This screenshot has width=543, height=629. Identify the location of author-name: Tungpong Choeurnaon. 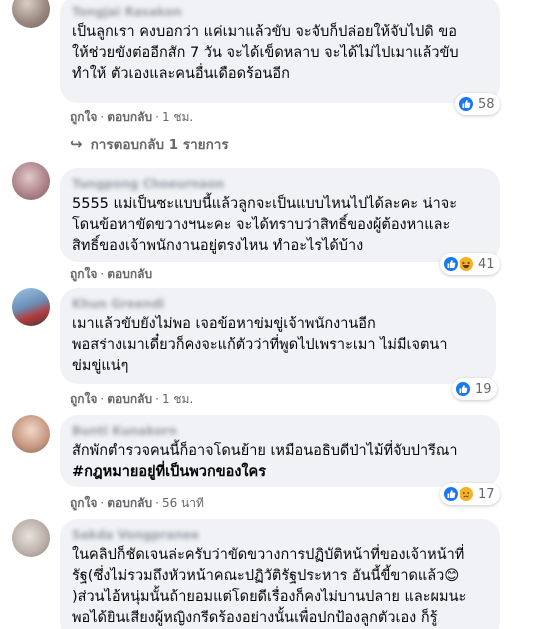
(280, 184).